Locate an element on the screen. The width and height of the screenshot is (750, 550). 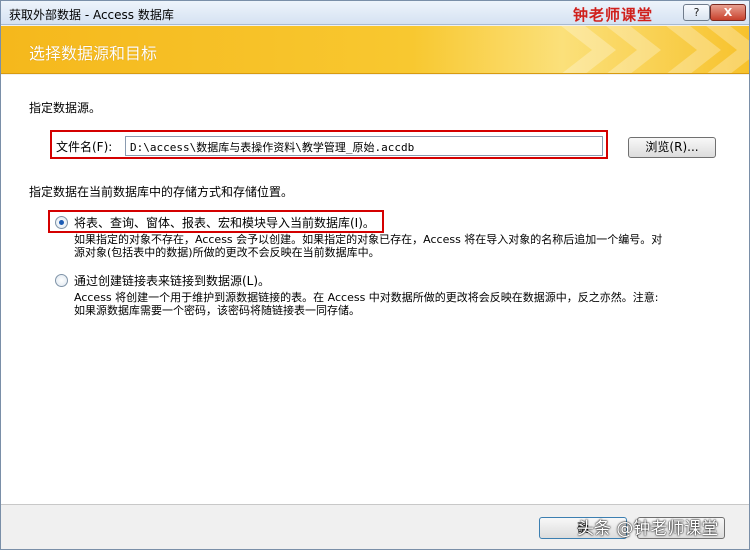
title-bar: 获取外部数据 - Access 数据库 钟老师课堂 ? X is located at coordinates (375, 13).